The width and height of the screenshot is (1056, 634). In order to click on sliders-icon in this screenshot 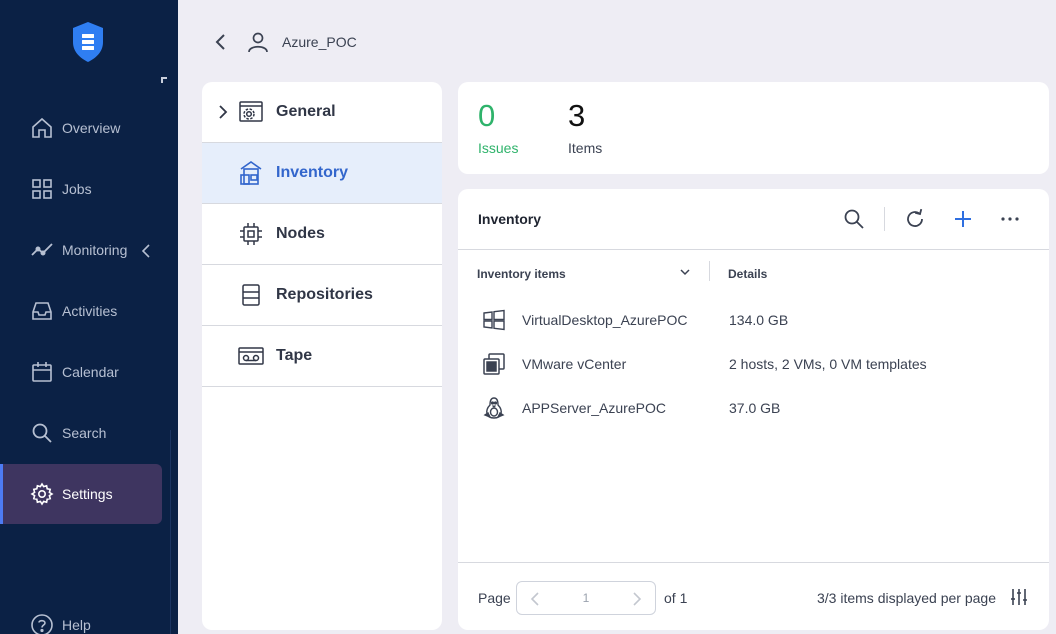, I will do `click(1019, 597)`.